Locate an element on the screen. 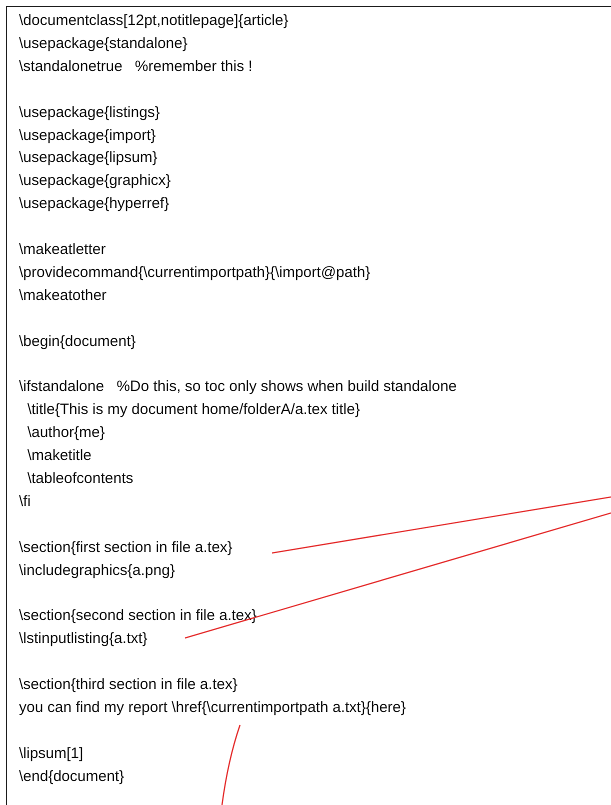  code-line: \usepackage{graphicx} is located at coordinates (95, 181).